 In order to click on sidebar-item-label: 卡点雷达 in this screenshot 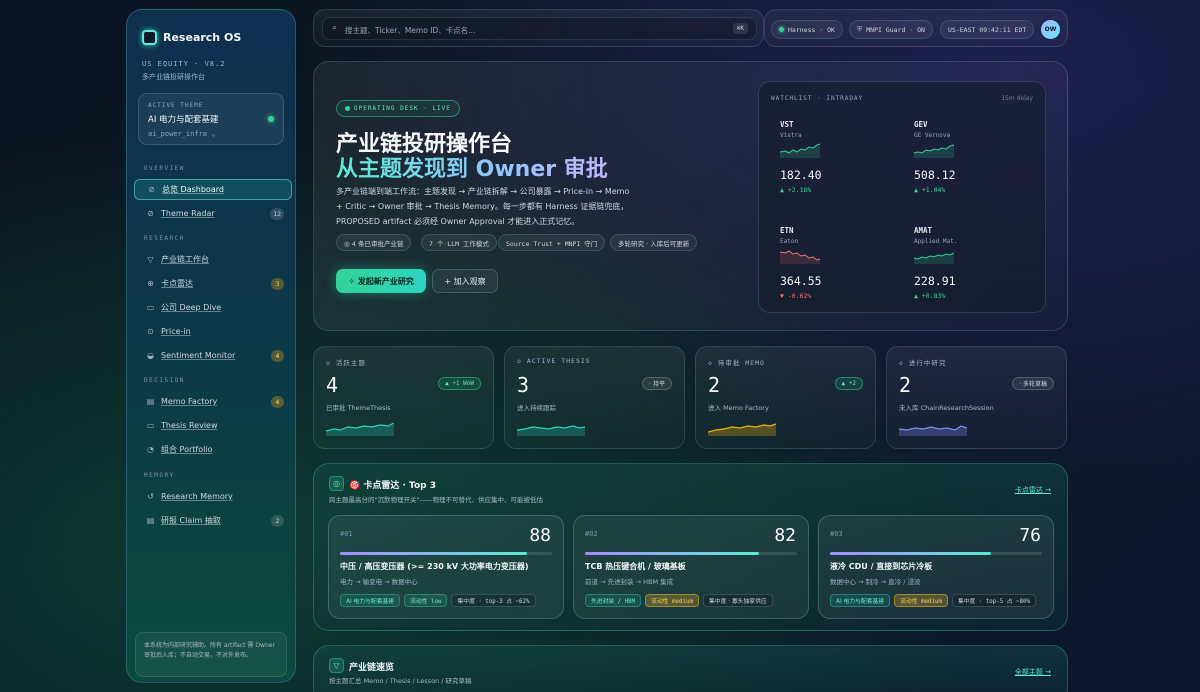, I will do `click(177, 283)`.